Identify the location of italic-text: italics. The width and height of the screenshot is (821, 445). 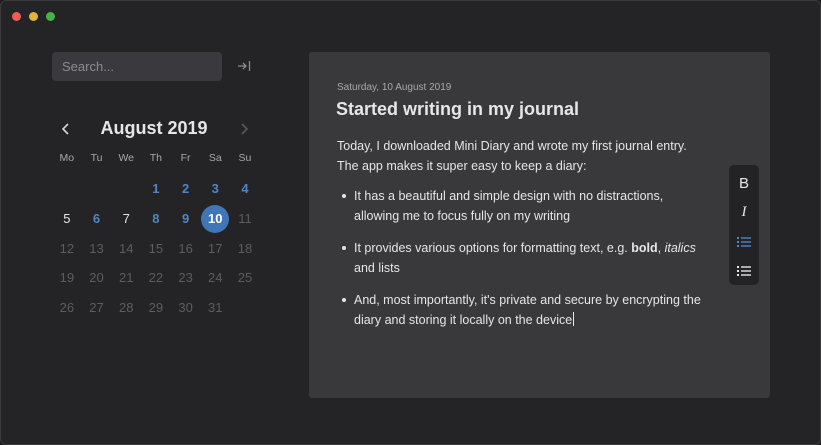
(680, 248).